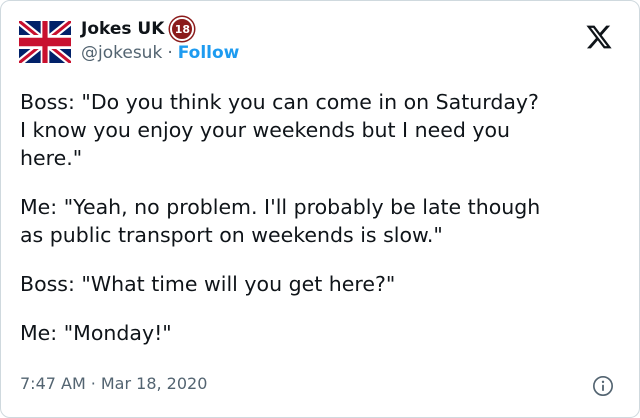 This screenshot has width=640, height=418. I want to click on uk-flag-icon, so click(45, 42).